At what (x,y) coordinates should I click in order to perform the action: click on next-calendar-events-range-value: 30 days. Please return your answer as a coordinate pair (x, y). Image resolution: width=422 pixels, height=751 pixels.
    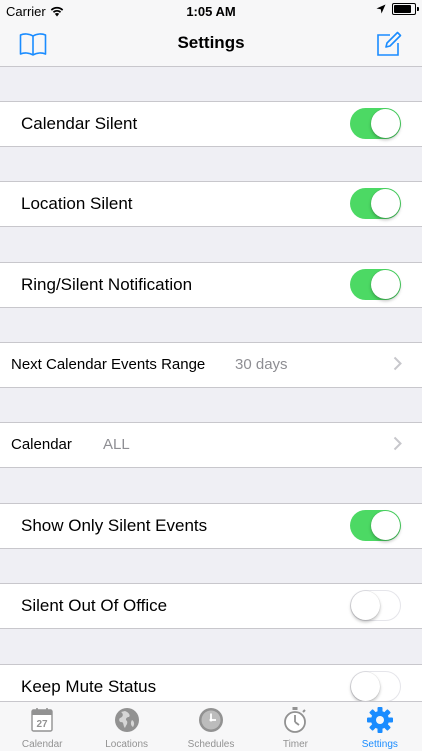
    Looking at the image, I should click on (261, 364).